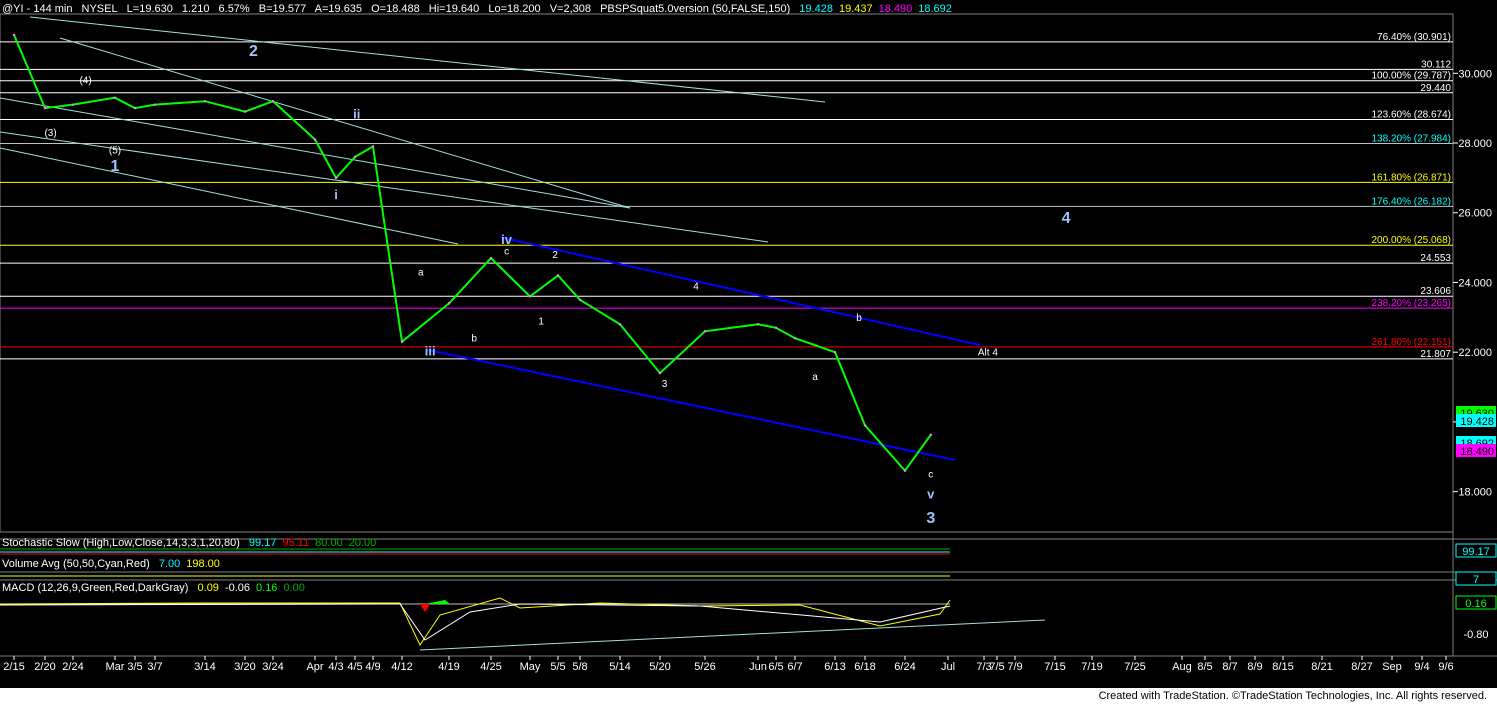 The height and width of the screenshot is (704, 1497). What do you see at coordinates (430, 351) in the screenshot?
I see `wave-label-11: iii` at bounding box center [430, 351].